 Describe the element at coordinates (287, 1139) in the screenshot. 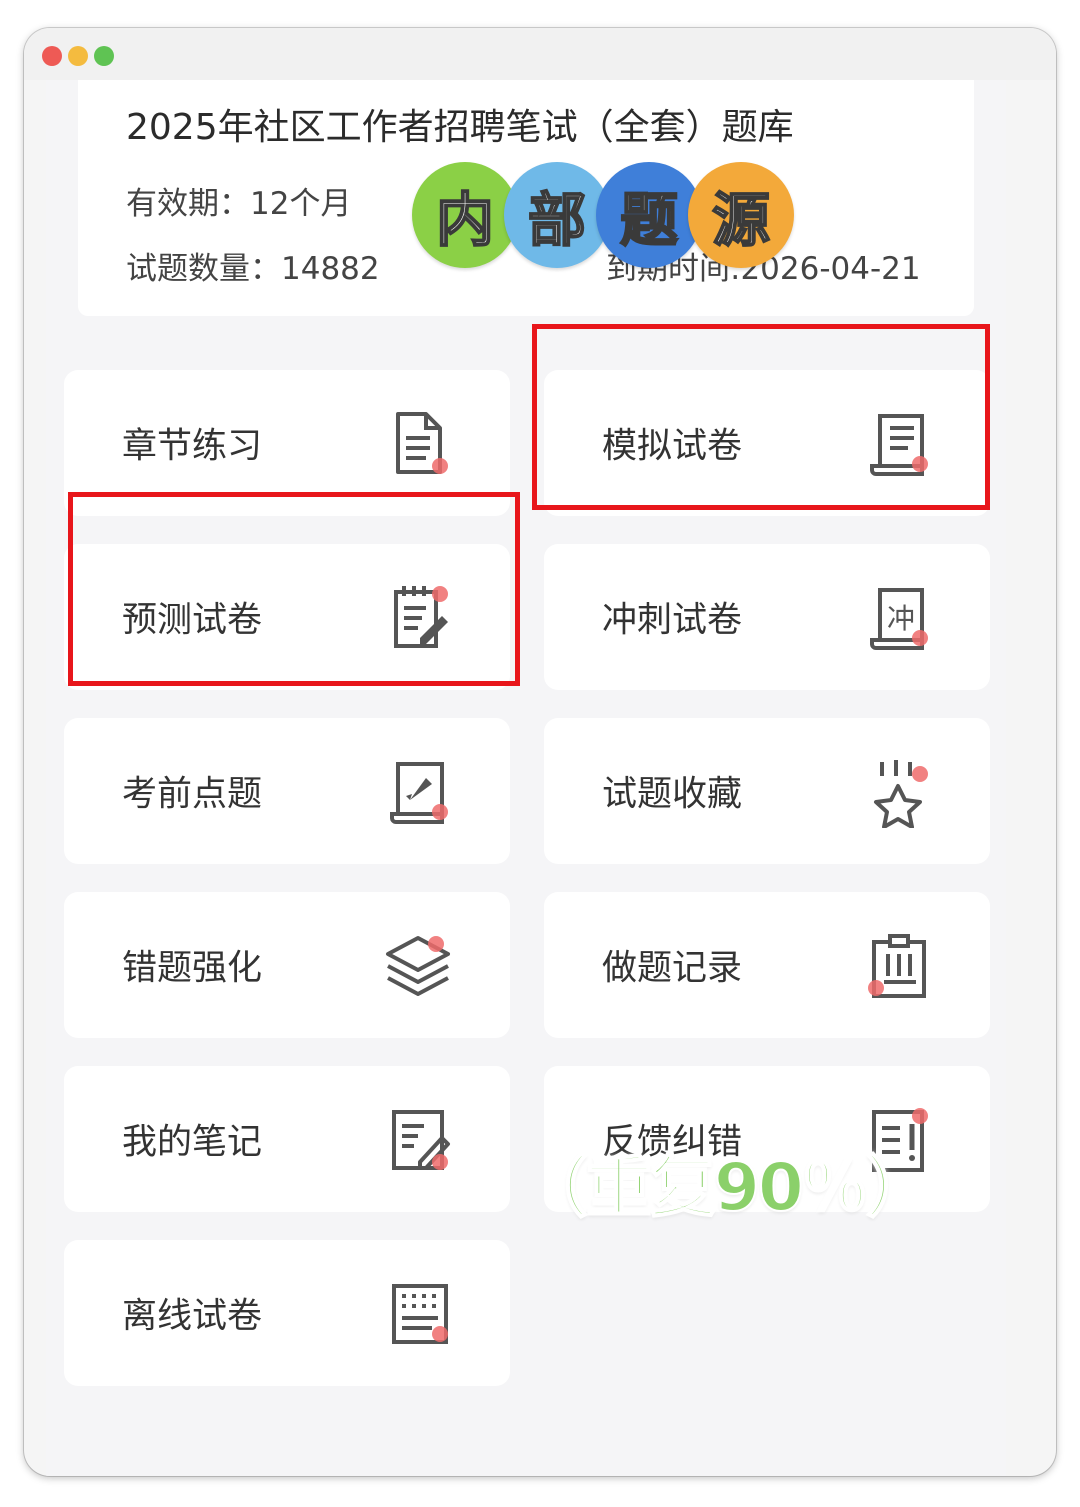

I see `tile-my-notes: 我的笔记` at that location.